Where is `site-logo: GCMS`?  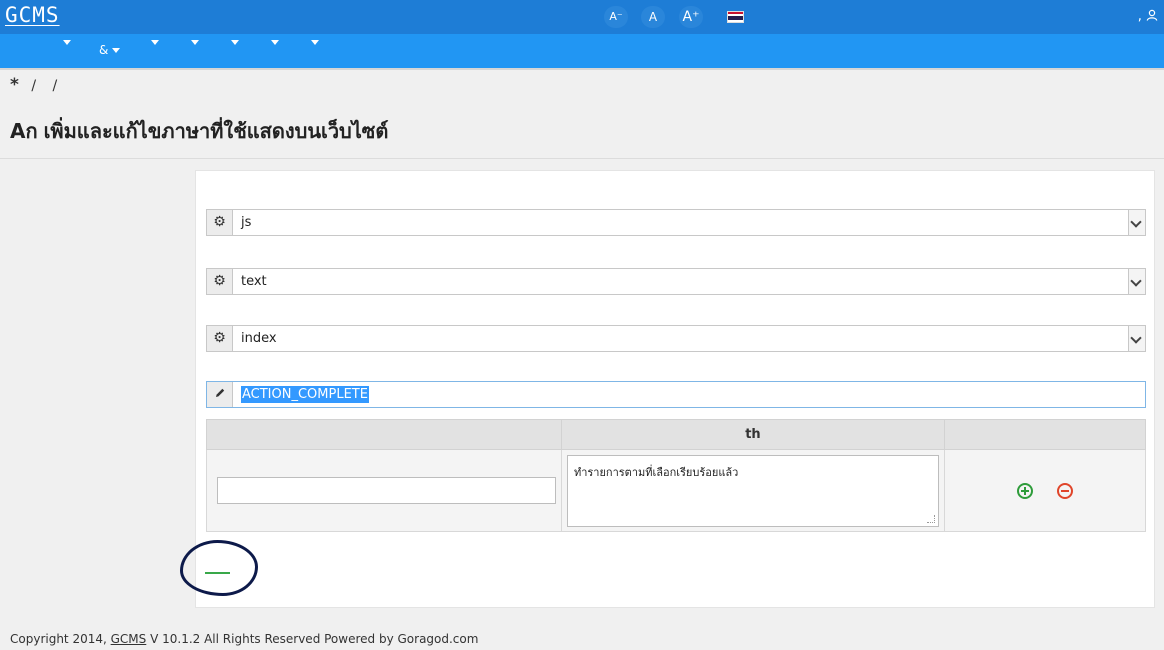 site-logo: GCMS is located at coordinates (32, 15).